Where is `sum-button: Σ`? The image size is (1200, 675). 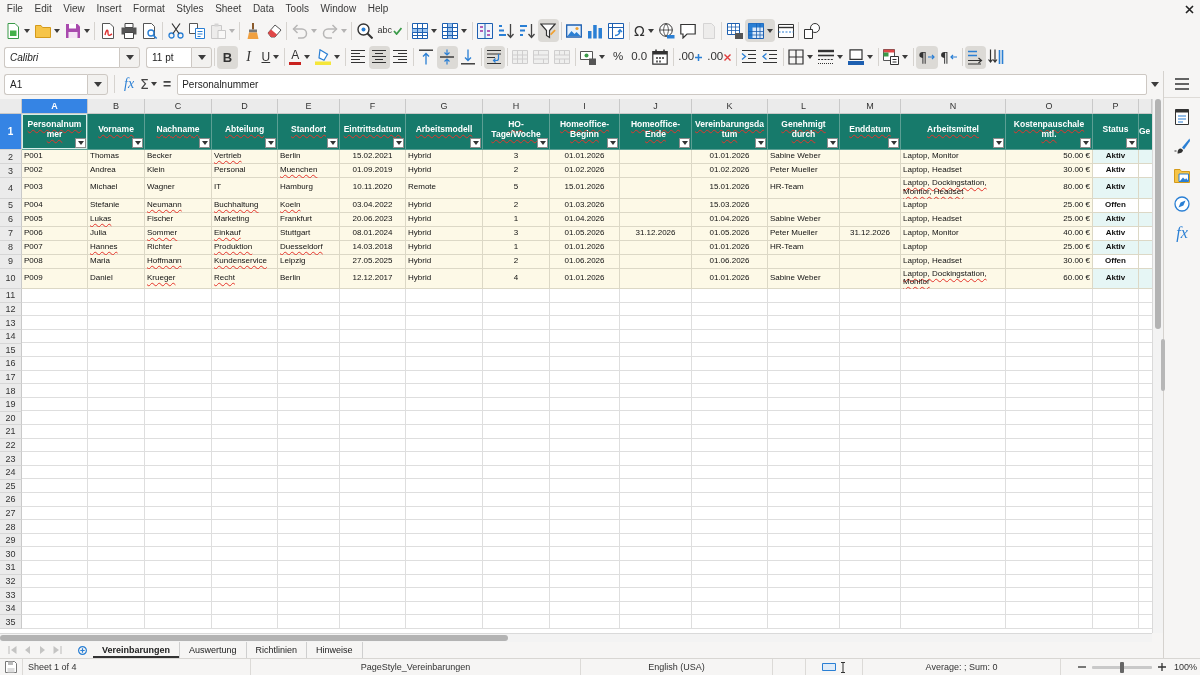
sum-button: Σ is located at coordinates (148, 84).